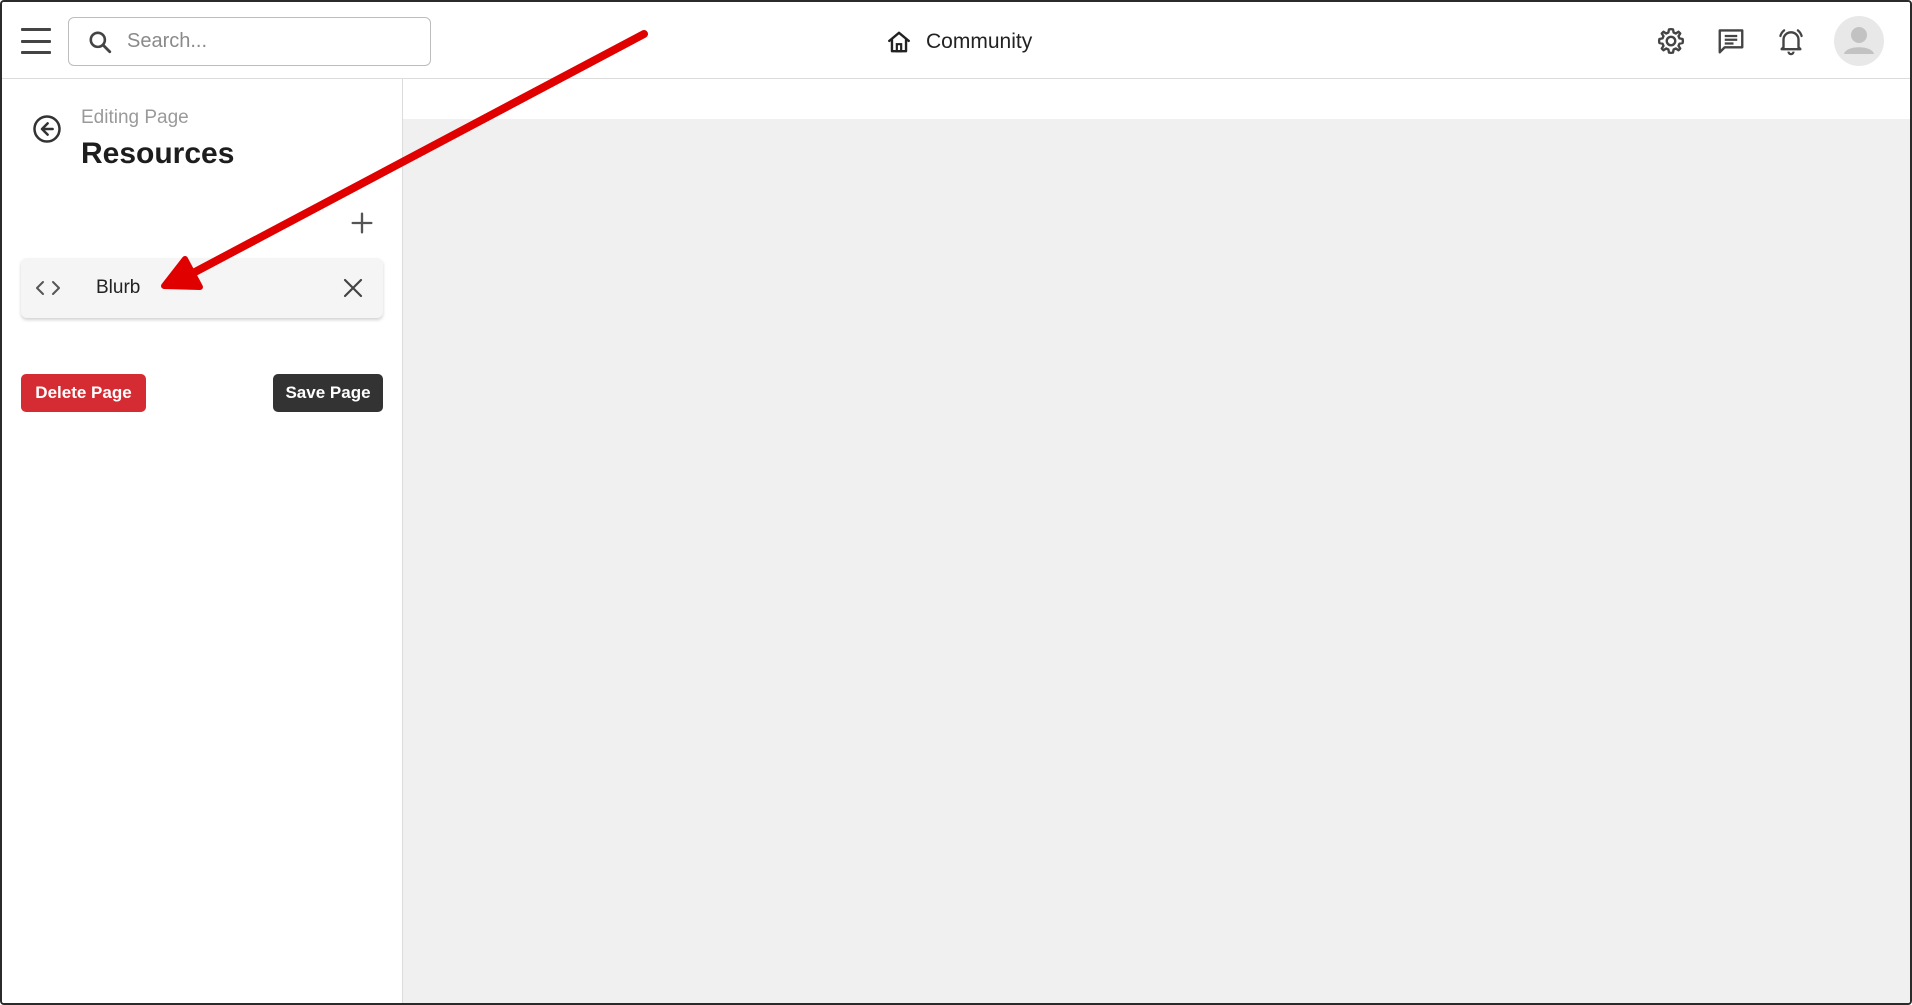  I want to click on canvas-top-strip, so click(1156, 99).